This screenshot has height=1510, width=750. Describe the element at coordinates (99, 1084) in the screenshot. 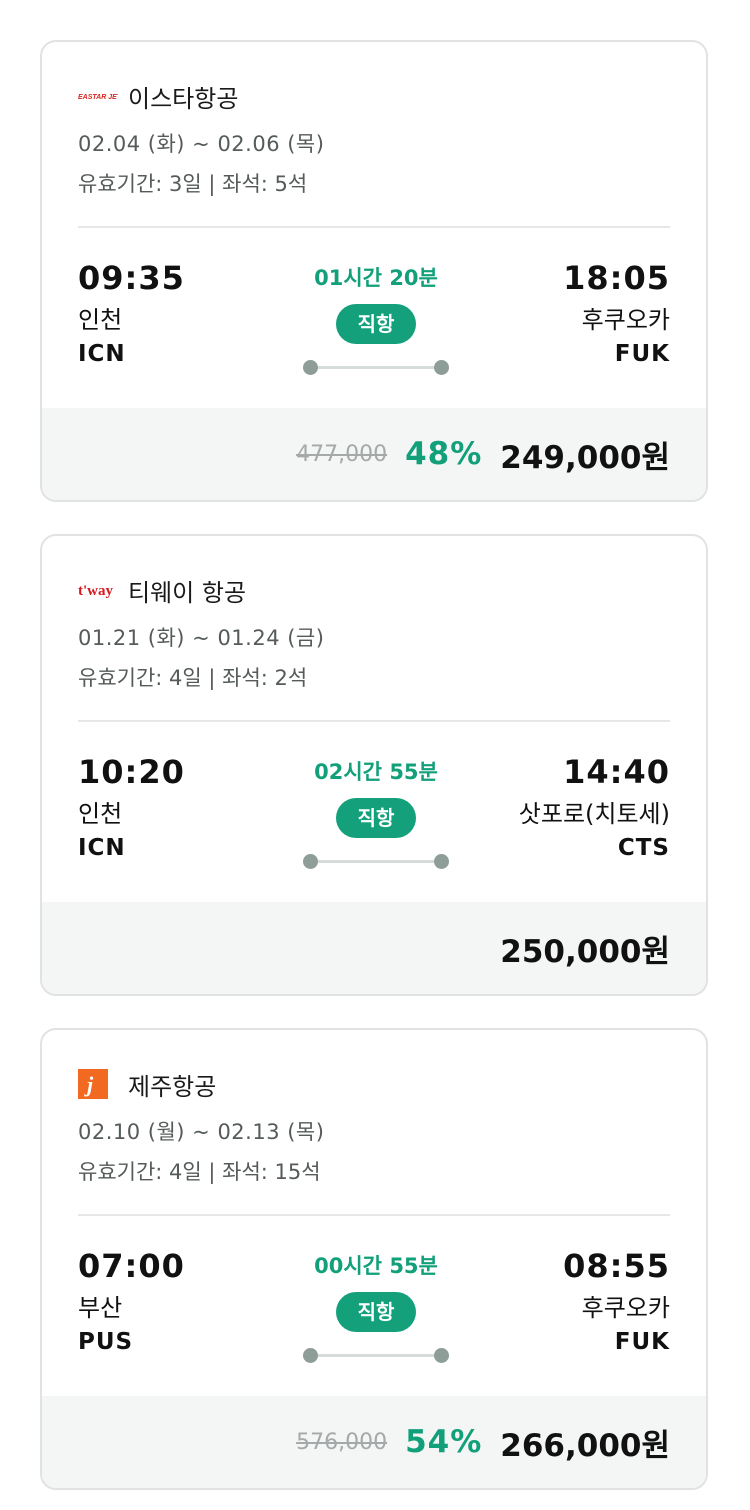

I see `jeju-air-logo-icon: j` at that location.